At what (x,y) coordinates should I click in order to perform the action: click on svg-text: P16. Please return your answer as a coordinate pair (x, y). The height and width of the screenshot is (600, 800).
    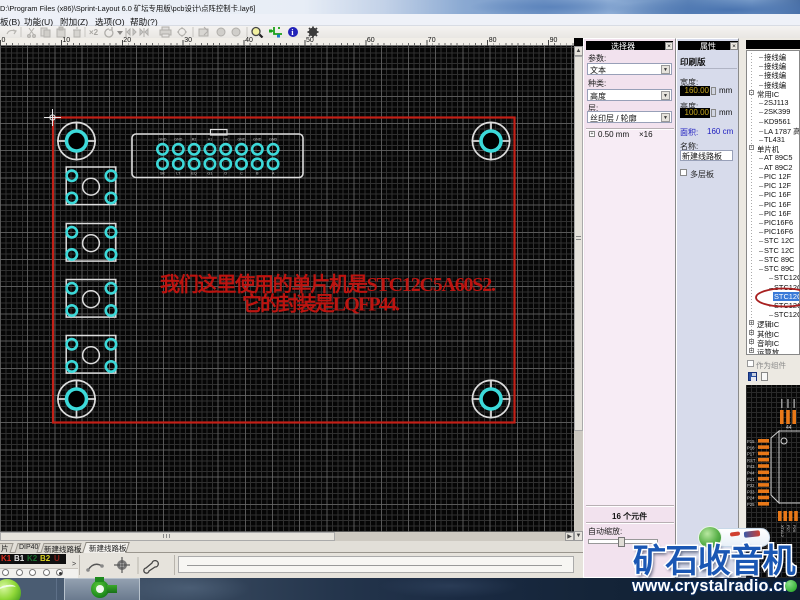
    Looking at the image, I should click on (751, 447).